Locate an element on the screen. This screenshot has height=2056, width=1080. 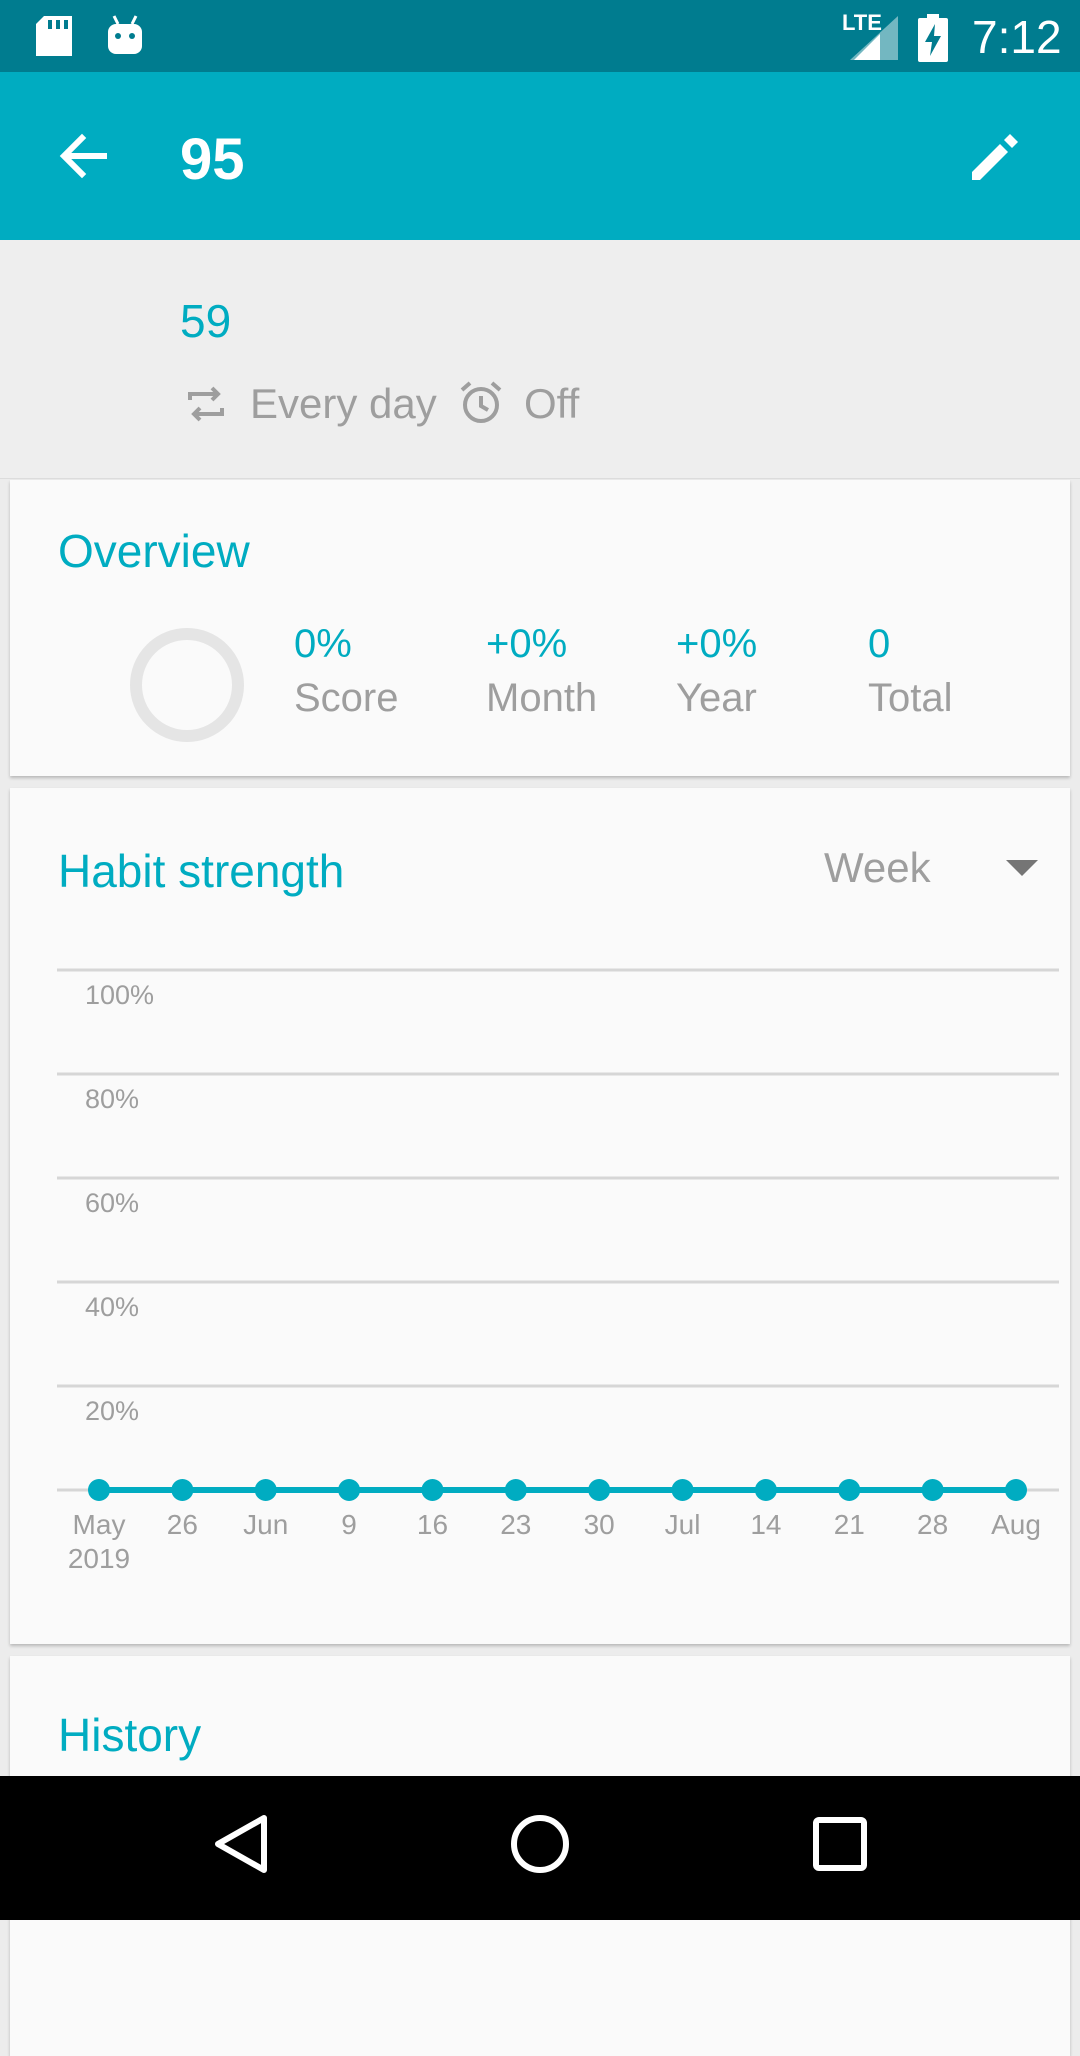
edit-pencil-icon is located at coordinates (996, 156).